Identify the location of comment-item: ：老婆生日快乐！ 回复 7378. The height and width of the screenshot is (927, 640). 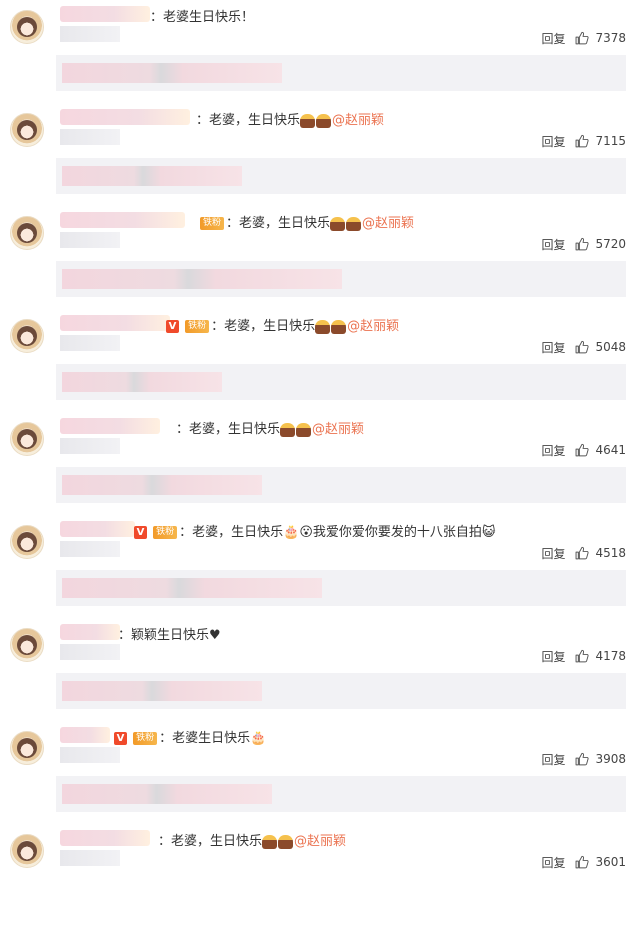
(320, 51).